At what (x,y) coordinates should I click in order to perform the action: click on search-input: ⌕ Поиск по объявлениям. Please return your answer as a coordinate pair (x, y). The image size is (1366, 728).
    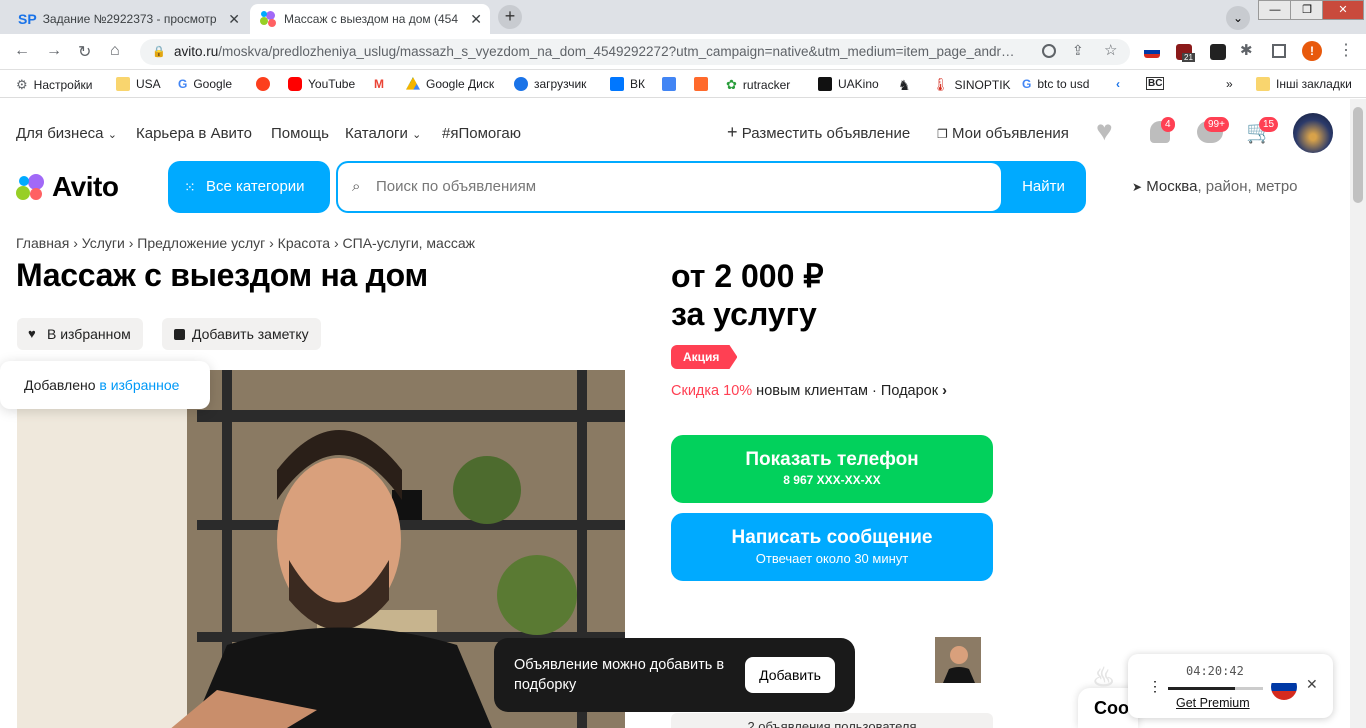
    Looking at the image, I should click on (669, 187).